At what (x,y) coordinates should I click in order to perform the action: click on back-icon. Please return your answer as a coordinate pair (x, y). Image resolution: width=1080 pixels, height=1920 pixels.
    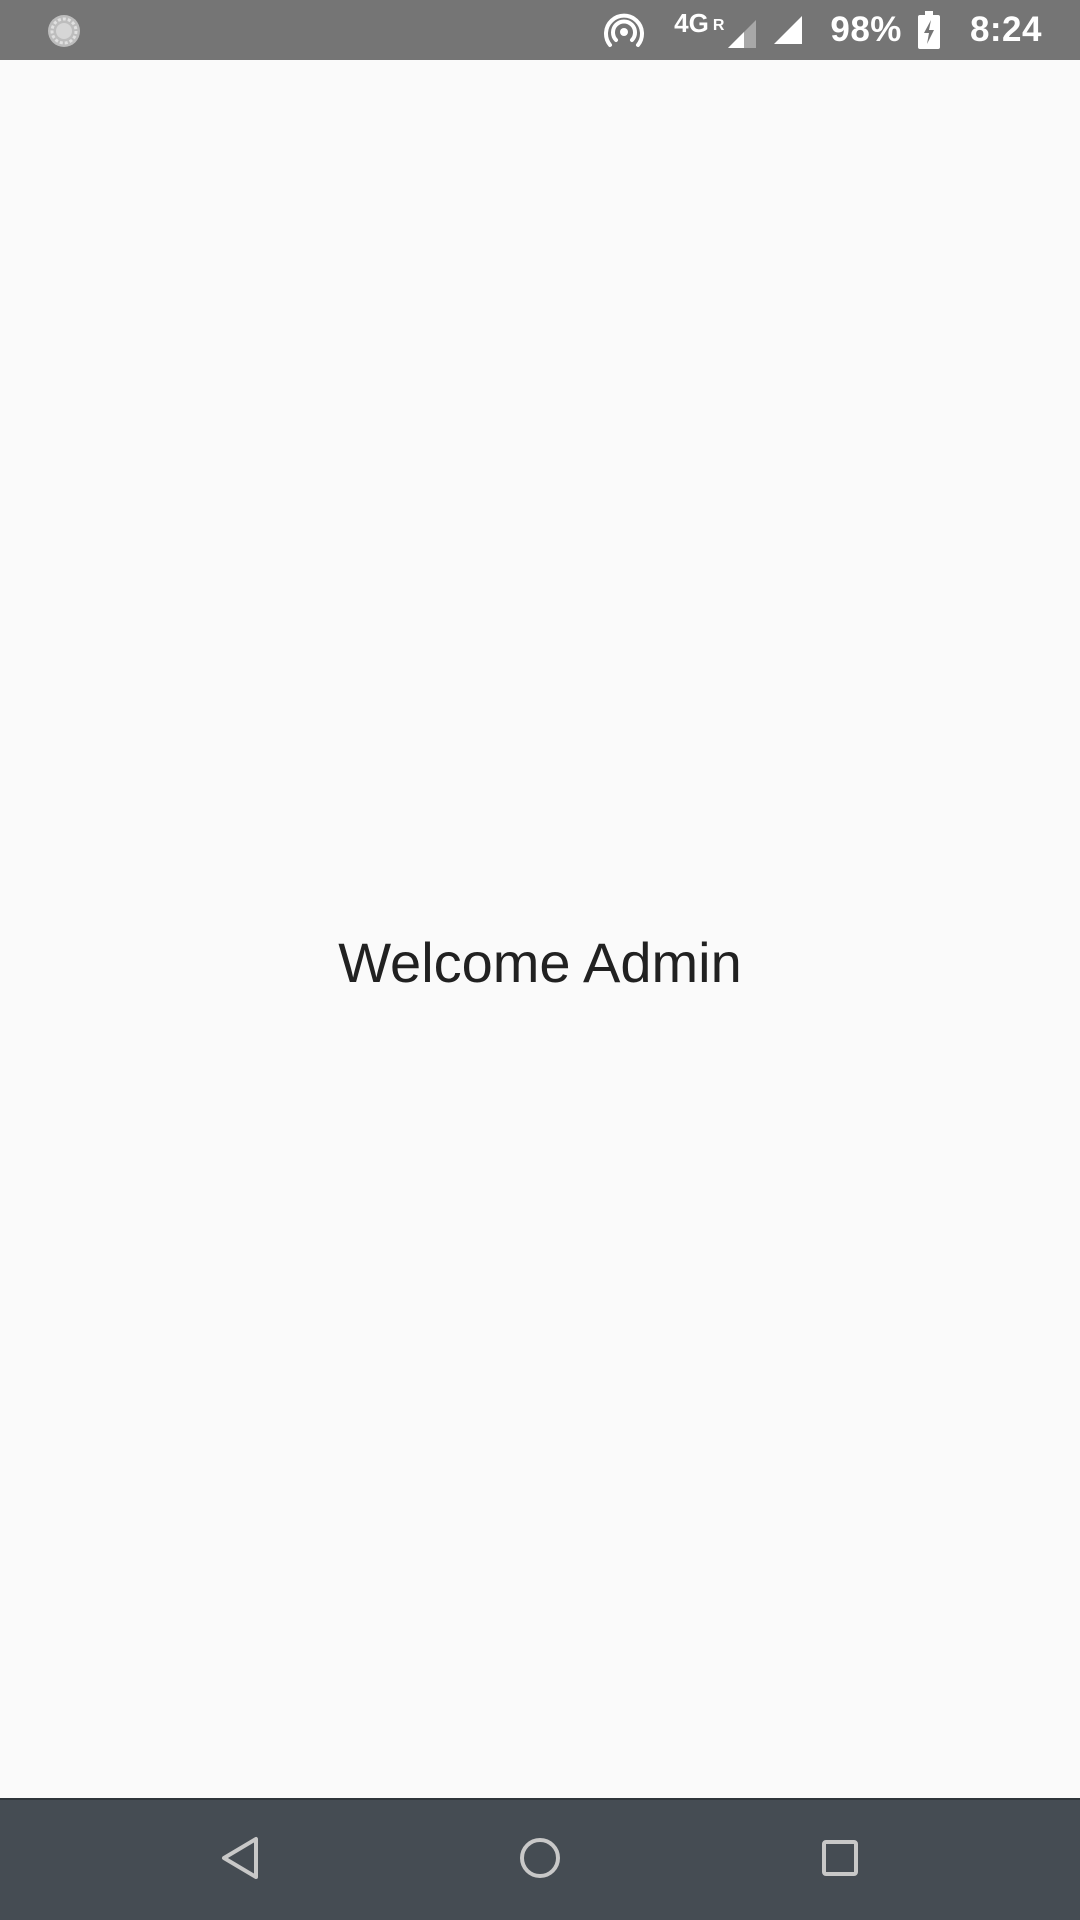
    Looking at the image, I should click on (240, 1860).